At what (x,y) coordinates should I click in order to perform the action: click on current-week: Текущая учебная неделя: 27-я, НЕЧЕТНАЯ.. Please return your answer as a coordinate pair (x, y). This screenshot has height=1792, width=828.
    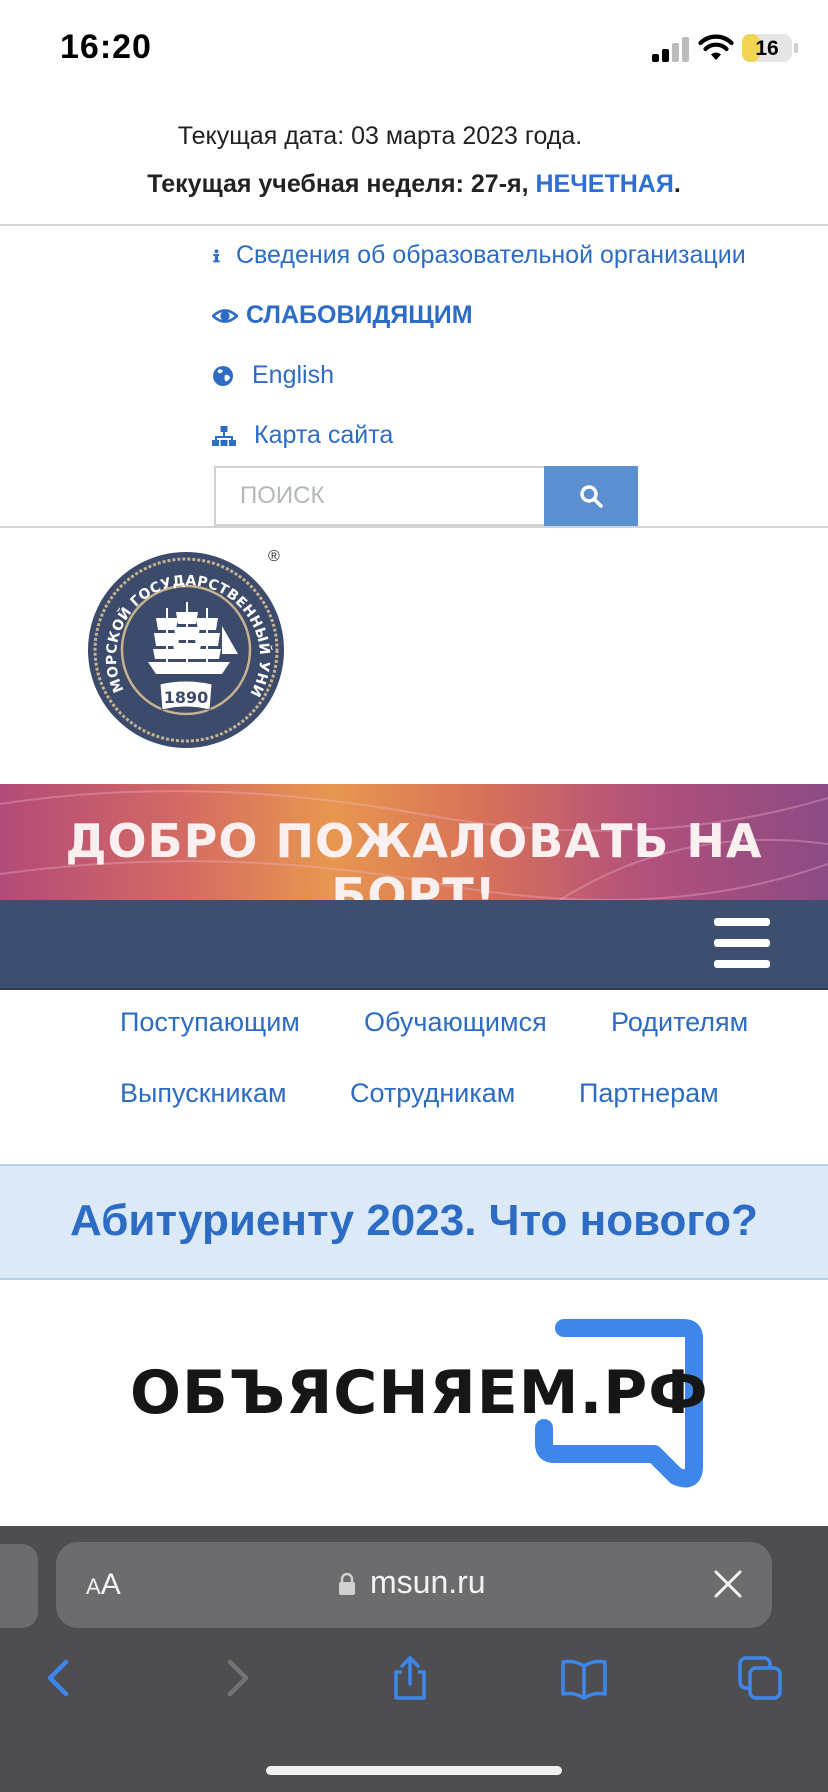
    Looking at the image, I should click on (414, 184).